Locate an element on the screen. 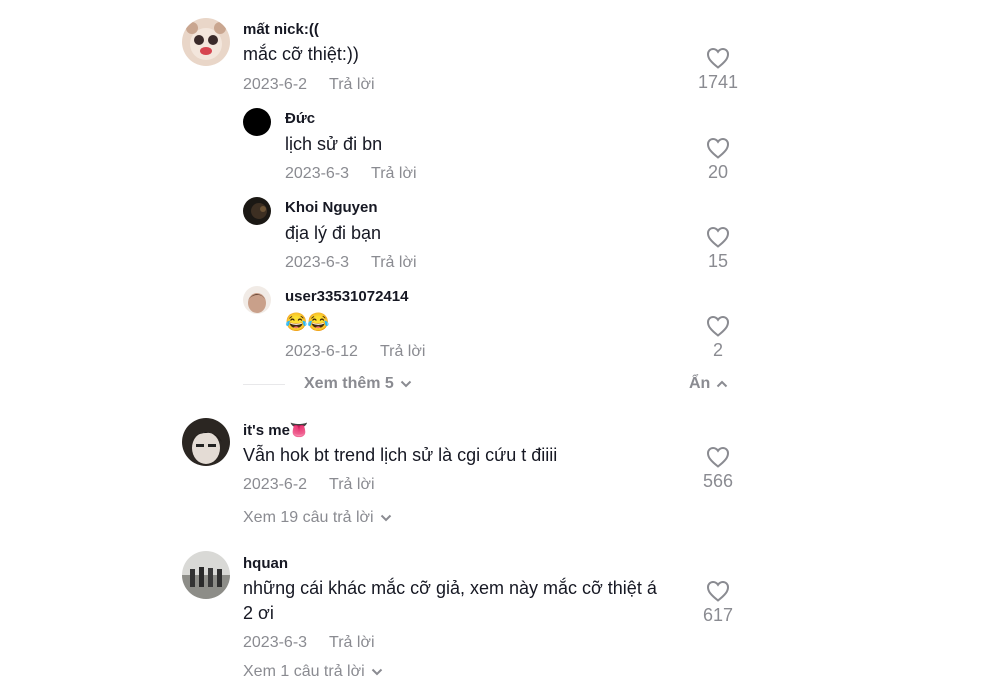  reply-username: Đức is located at coordinates (300, 118).